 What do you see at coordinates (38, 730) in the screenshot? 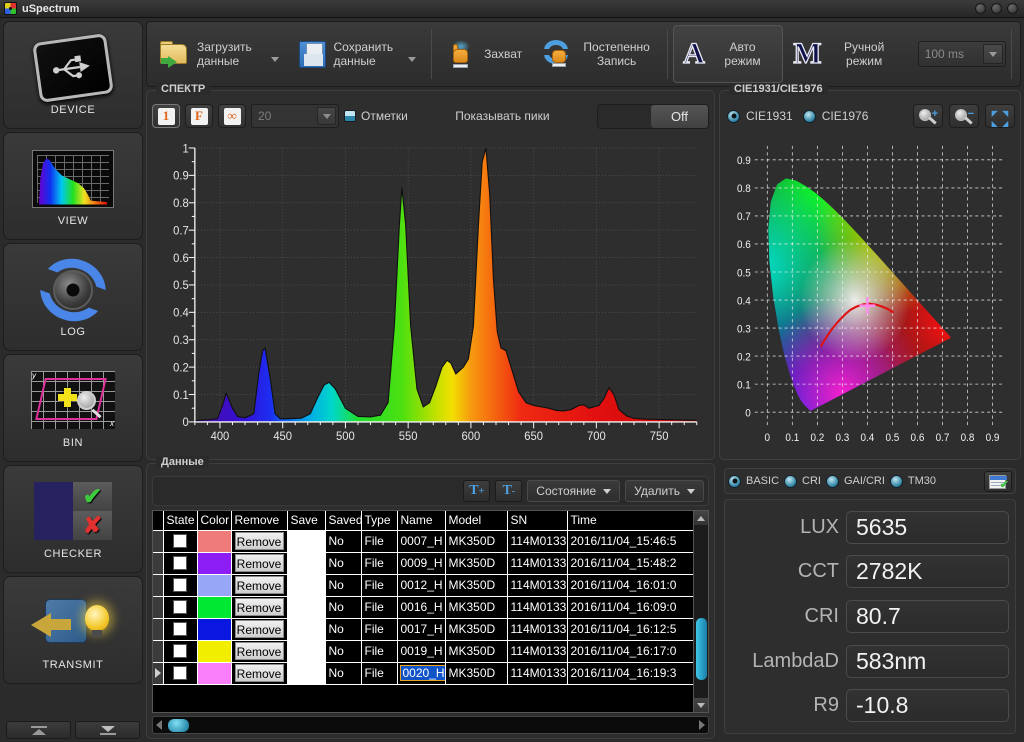
I see `scroll-up-button` at bounding box center [38, 730].